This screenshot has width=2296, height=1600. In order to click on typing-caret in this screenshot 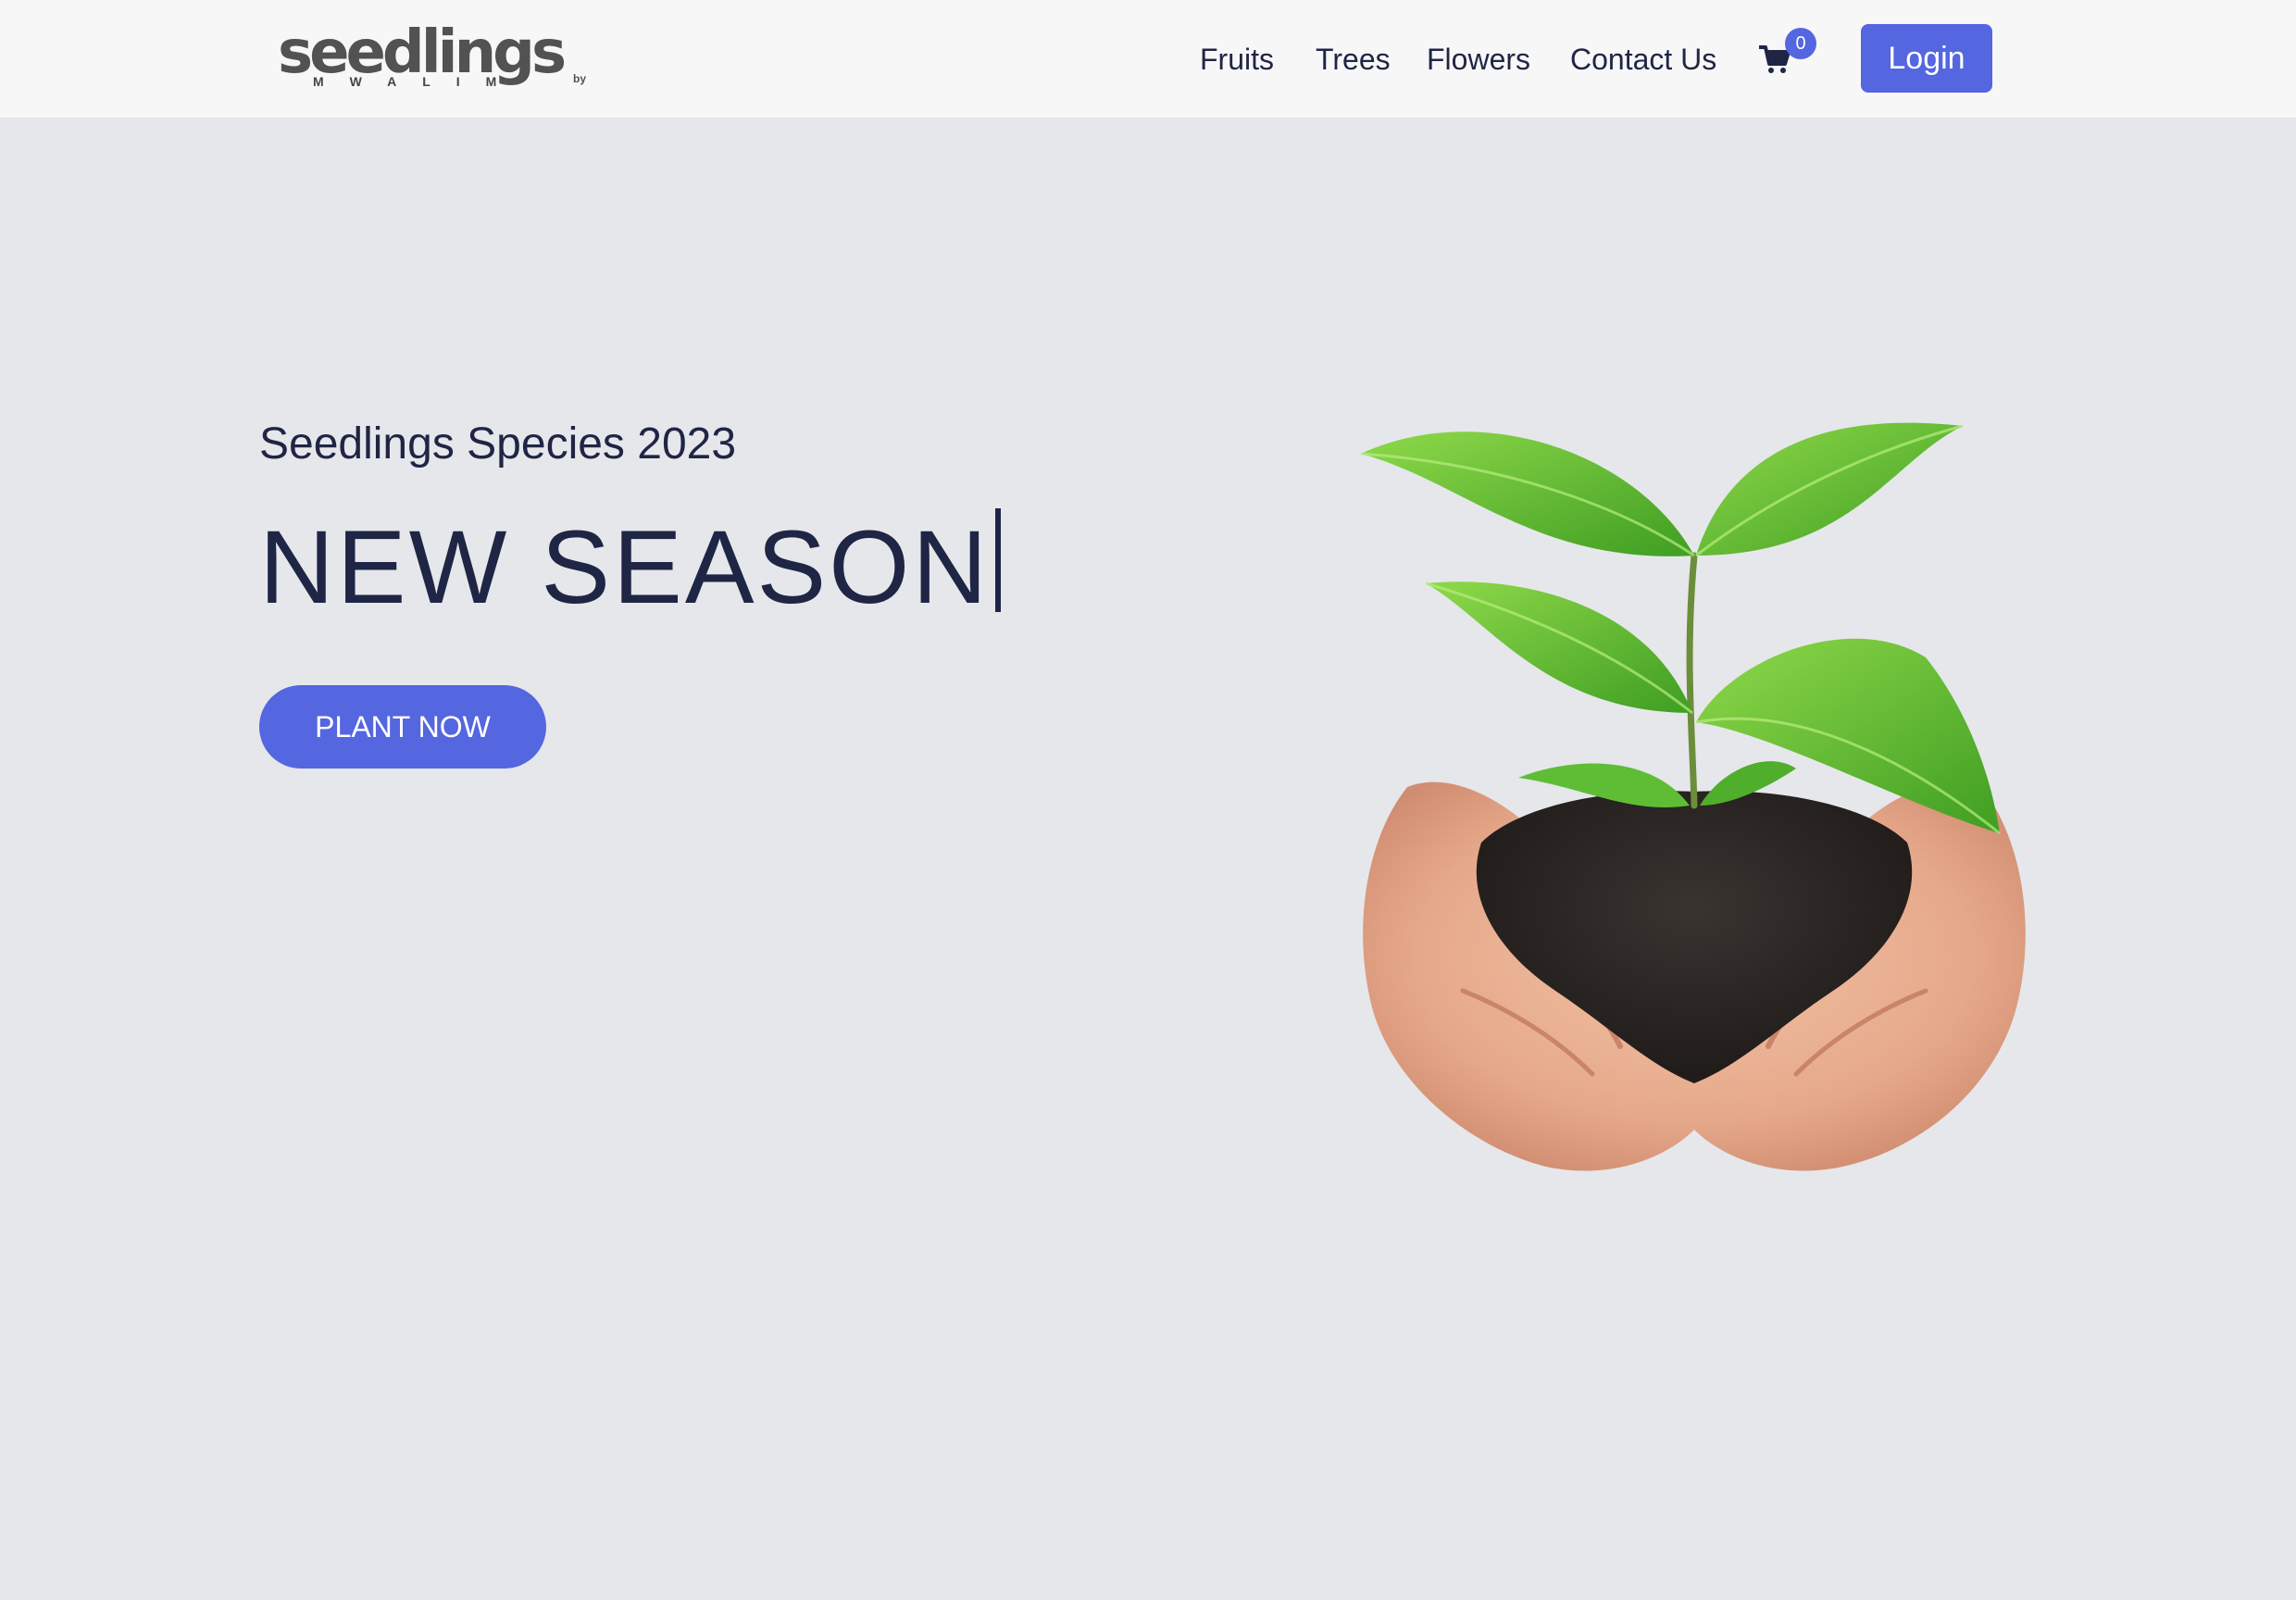, I will do `click(998, 560)`.